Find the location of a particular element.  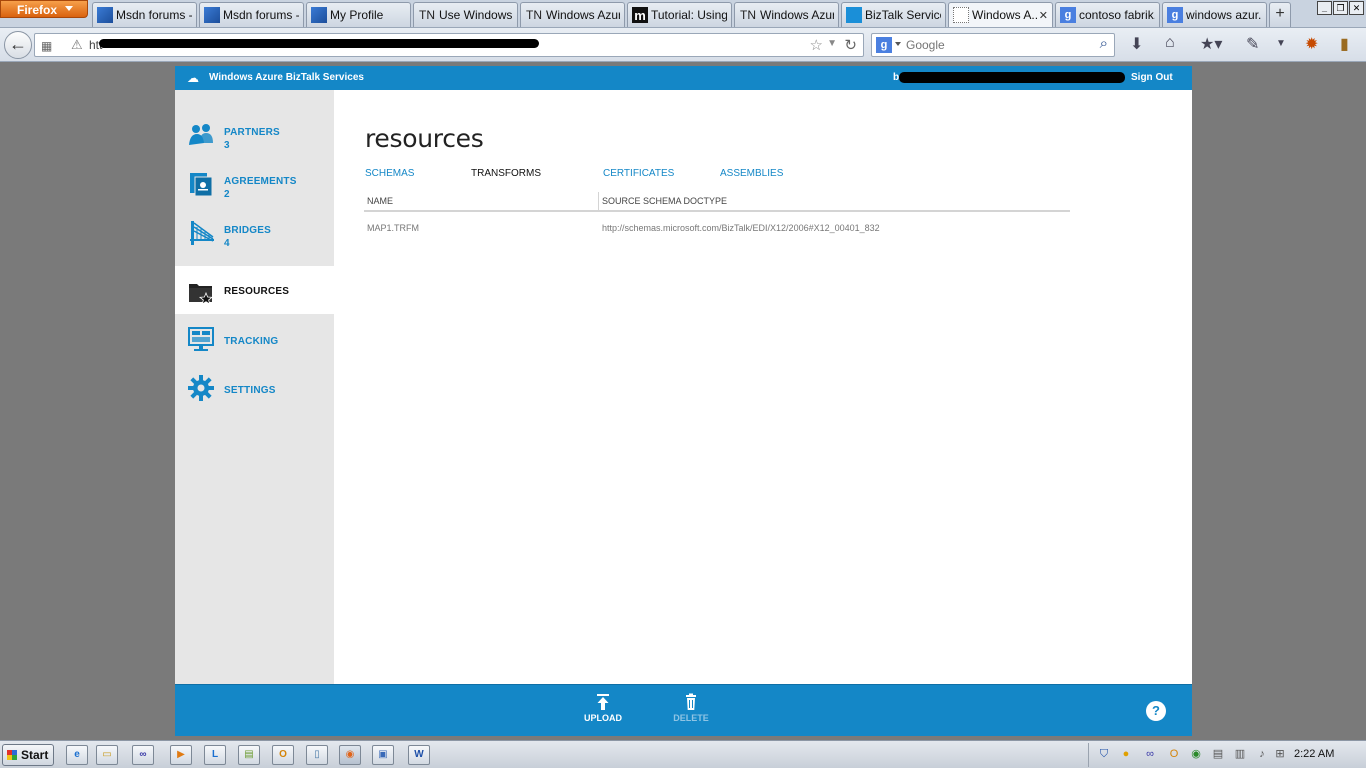

window-controls: _ ❐ ✕ is located at coordinates (1340, 8).